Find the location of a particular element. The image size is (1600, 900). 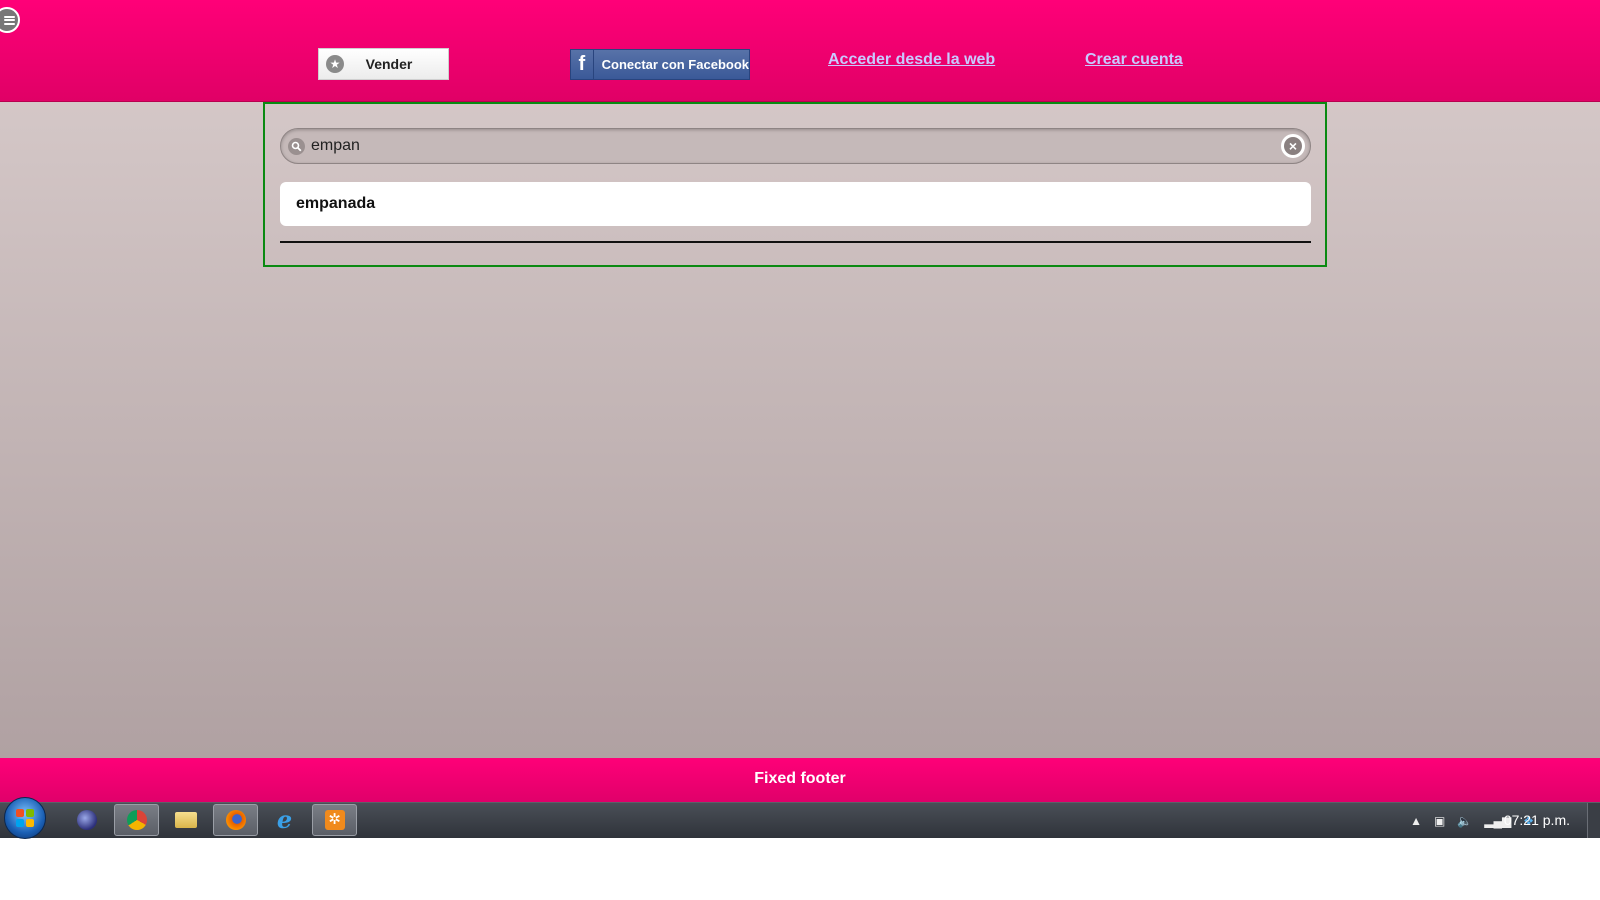

suggestion-item: empanada is located at coordinates (795, 204).